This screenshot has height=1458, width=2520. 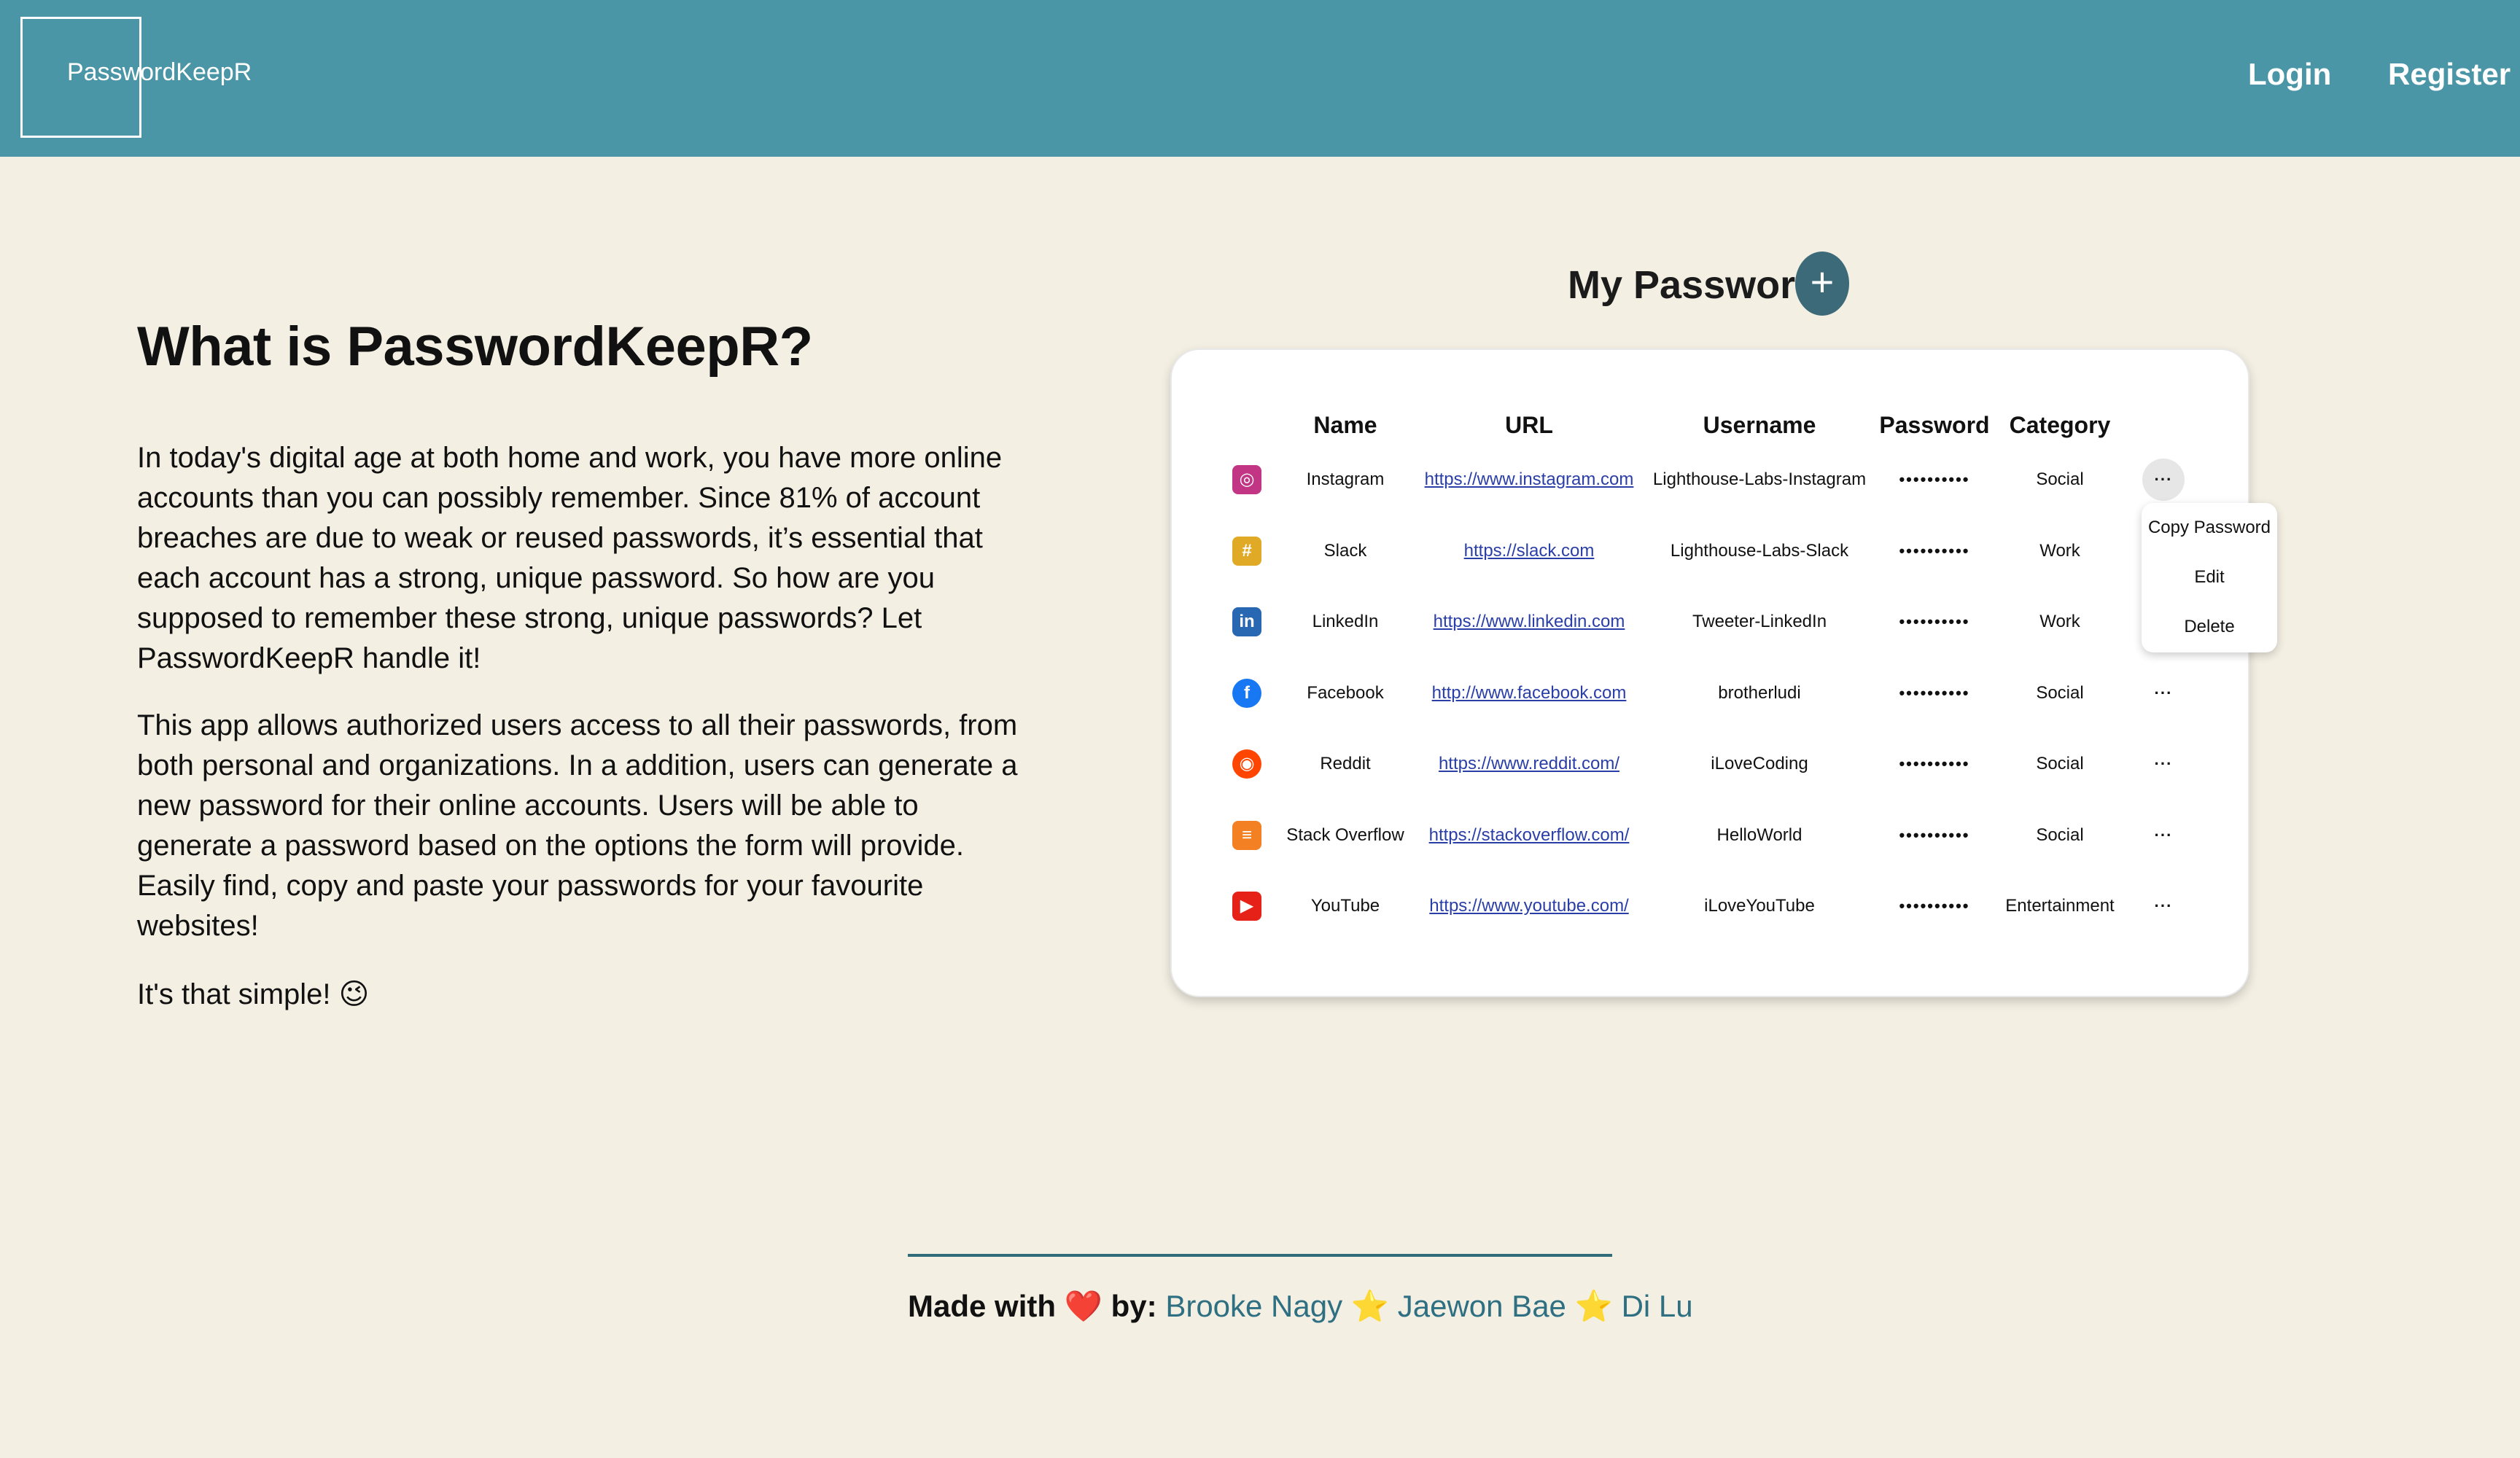 I want to click on row-username: HelloWorld, so click(x=1759, y=835).